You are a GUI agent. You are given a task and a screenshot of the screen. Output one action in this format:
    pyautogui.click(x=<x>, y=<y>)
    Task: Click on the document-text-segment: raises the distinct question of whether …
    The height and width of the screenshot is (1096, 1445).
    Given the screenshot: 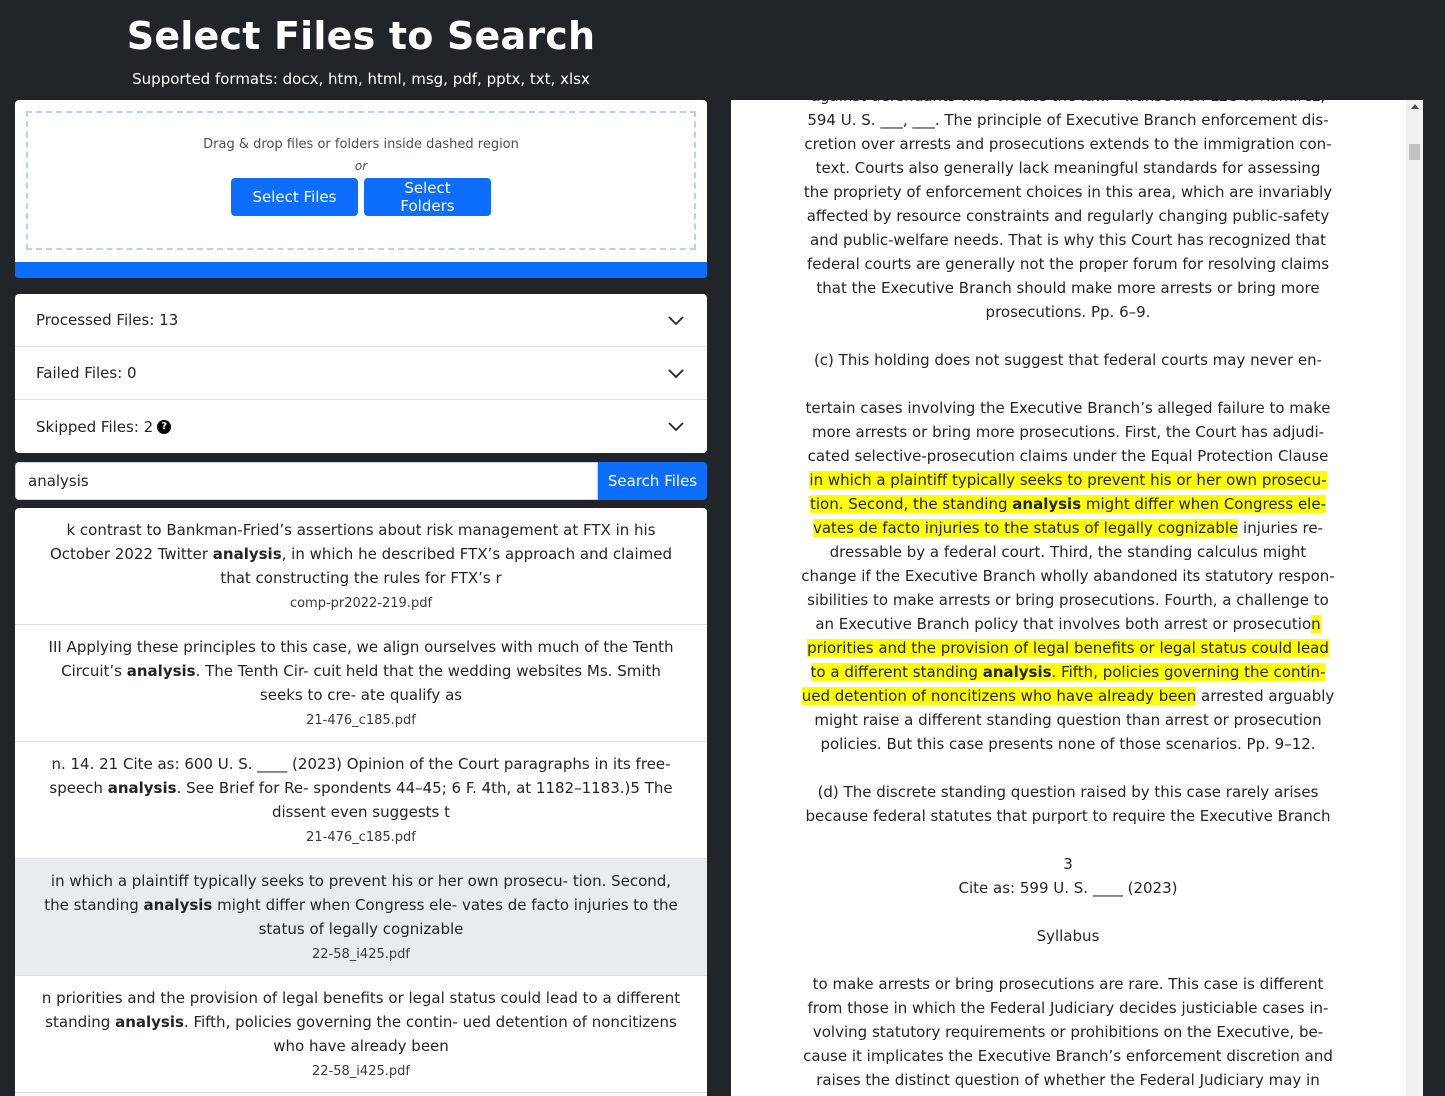 What is the action you would take?
    pyautogui.click(x=1068, y=1080)
    